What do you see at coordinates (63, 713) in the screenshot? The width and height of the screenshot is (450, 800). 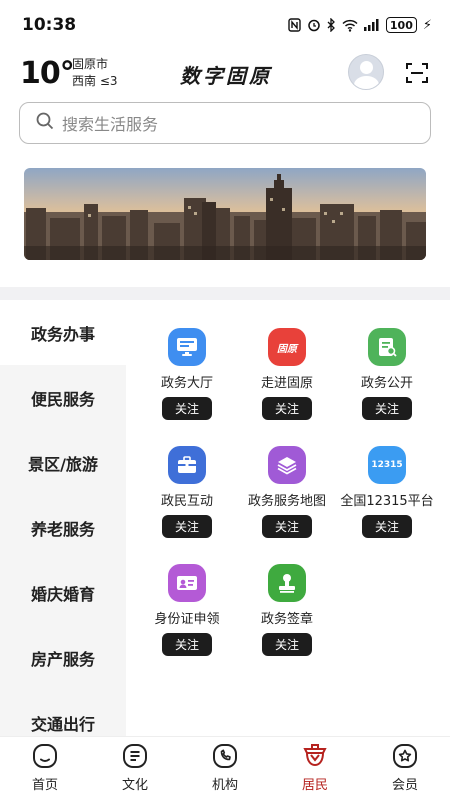 I see `category-transport: 交通出行` at bounding box center [63, 713].